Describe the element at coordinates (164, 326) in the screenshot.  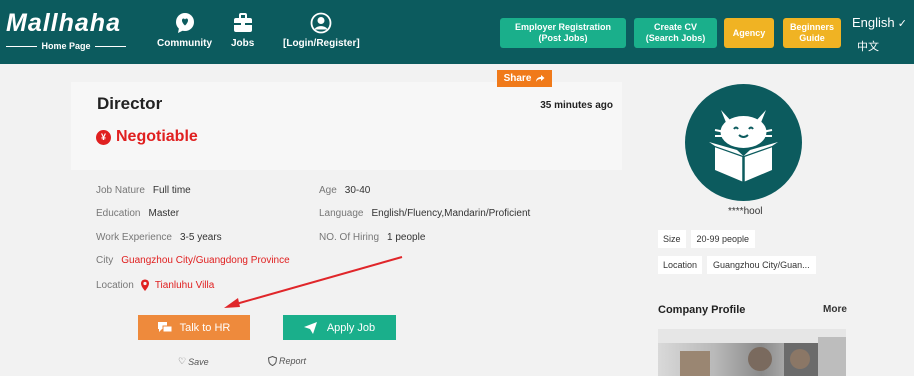
I see `chat-icon` at that location.